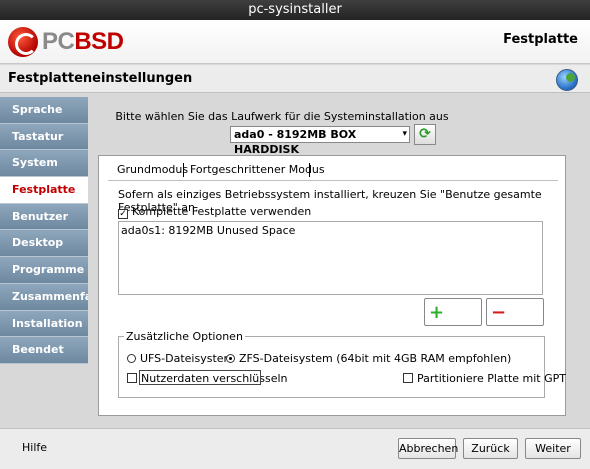  I want to click on ufs-radio, so click(131, 358).